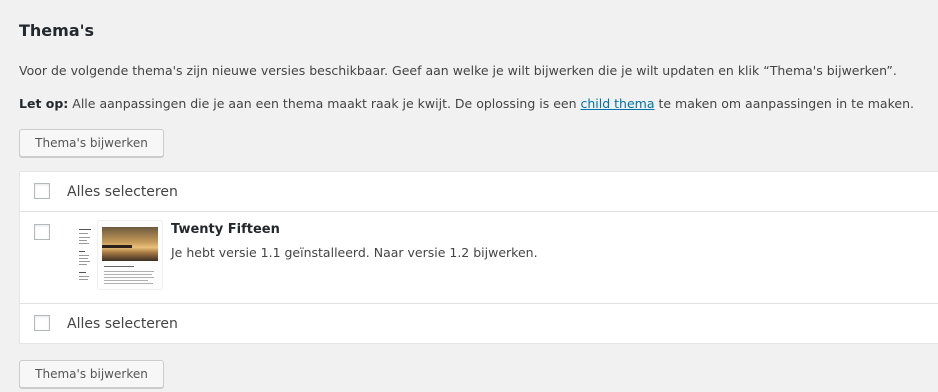  I want to click on warning-label: Let op:, so click(44, 103).